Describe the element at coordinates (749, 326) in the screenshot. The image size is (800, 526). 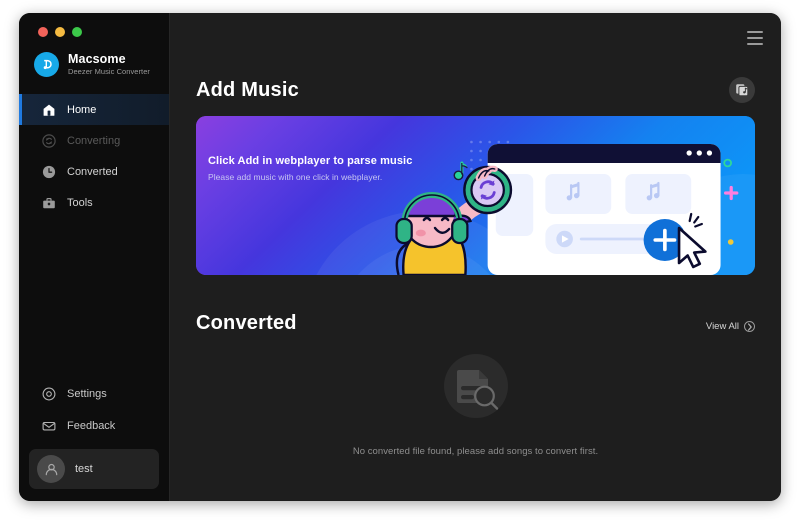
I see `chevron-right-icon` at that location.